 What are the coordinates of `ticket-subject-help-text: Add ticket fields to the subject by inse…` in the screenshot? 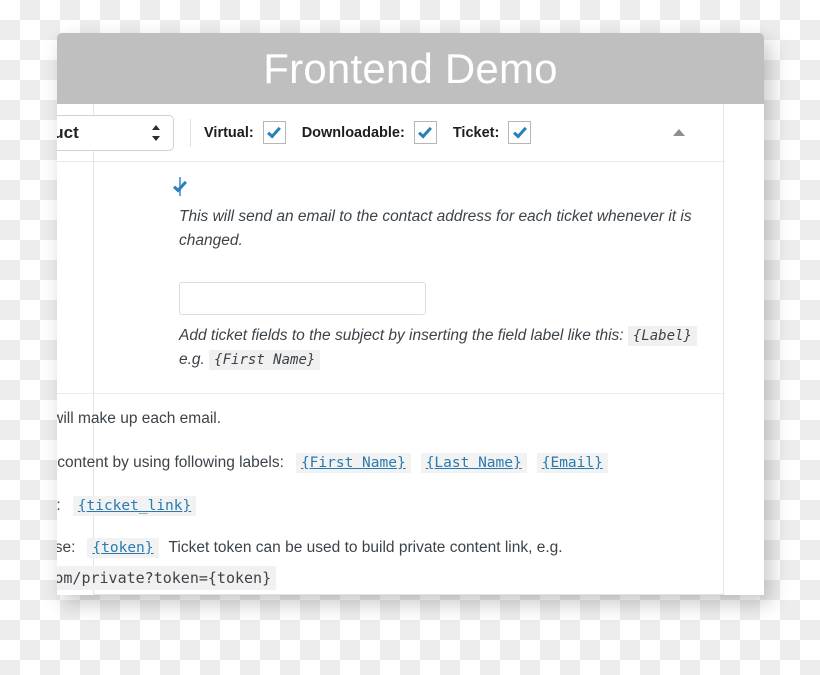 It's located at (449, 348).